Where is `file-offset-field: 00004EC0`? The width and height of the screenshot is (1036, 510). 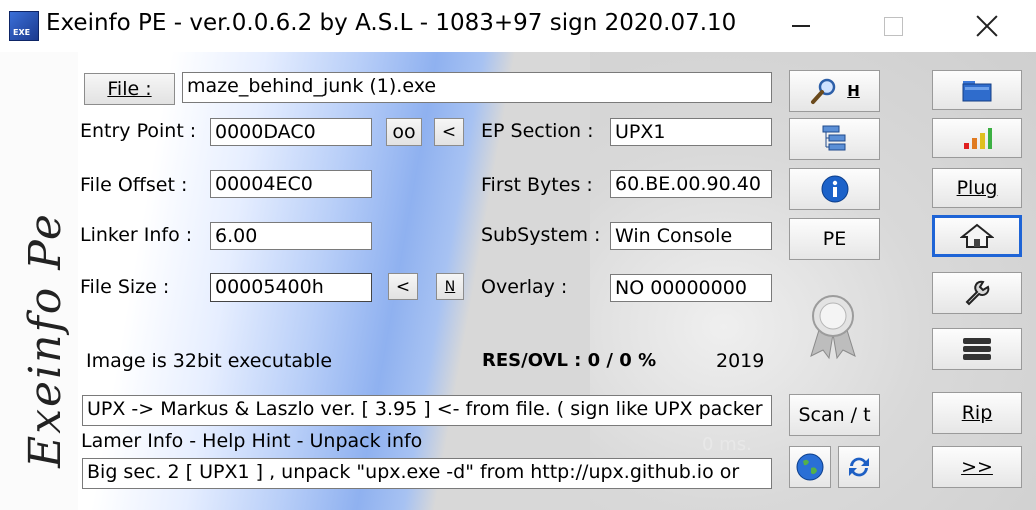
file-offset-field: 00004EC0 is located at coordinates (291, 184).